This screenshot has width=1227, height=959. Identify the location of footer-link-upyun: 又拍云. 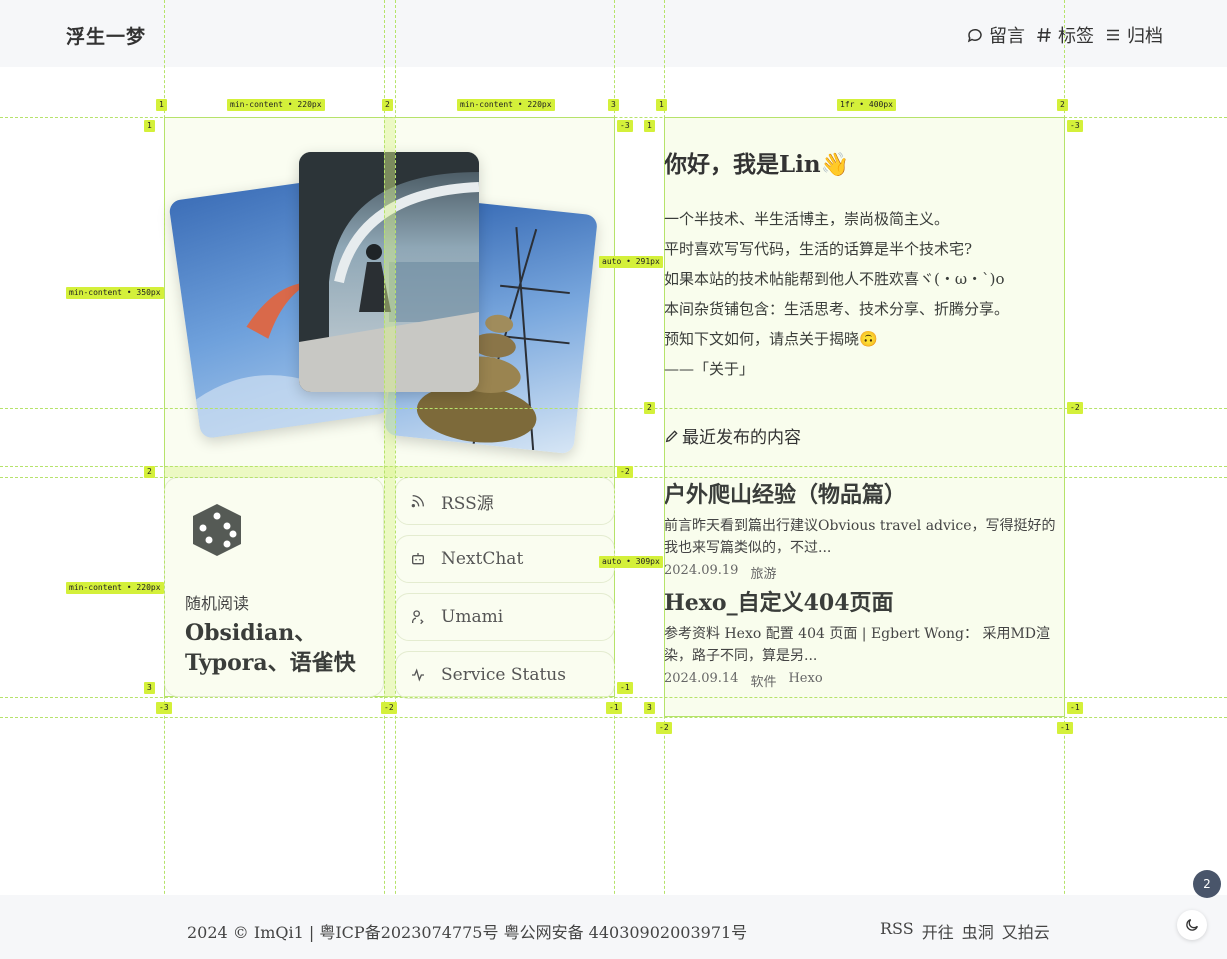
(1026, 931).